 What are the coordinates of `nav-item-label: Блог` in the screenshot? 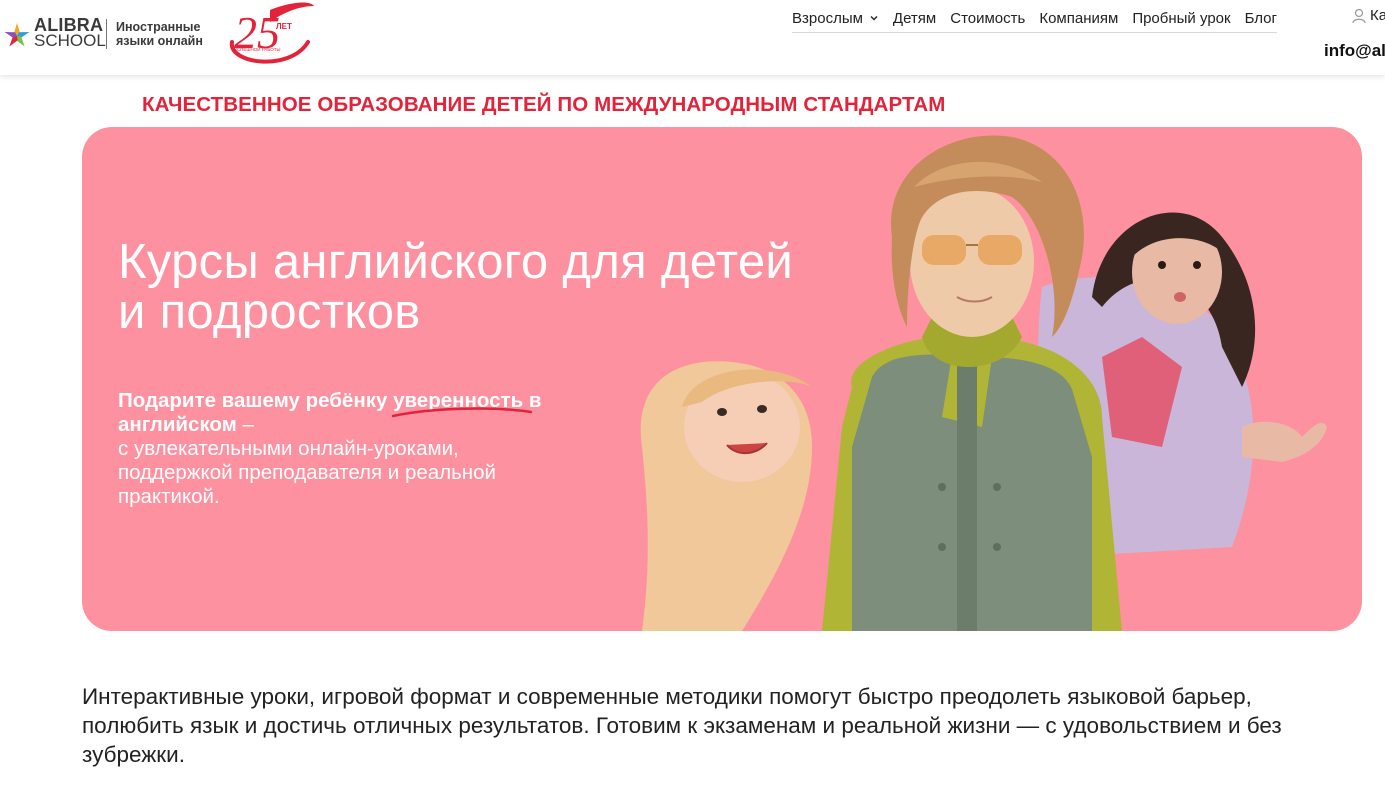 It's located at (1260, 18).